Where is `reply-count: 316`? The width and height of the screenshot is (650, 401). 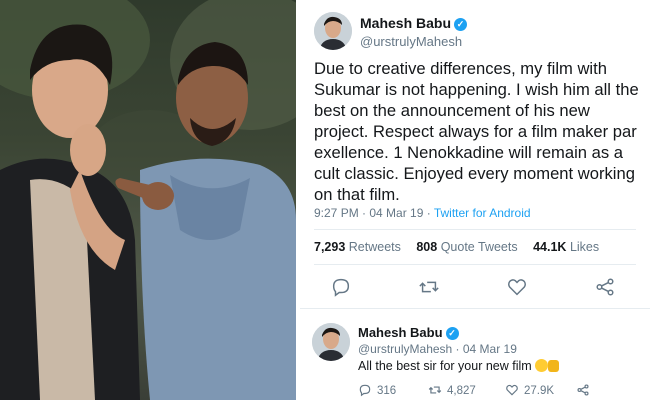 reply-count: 316 is located at coordinates (387, 391).